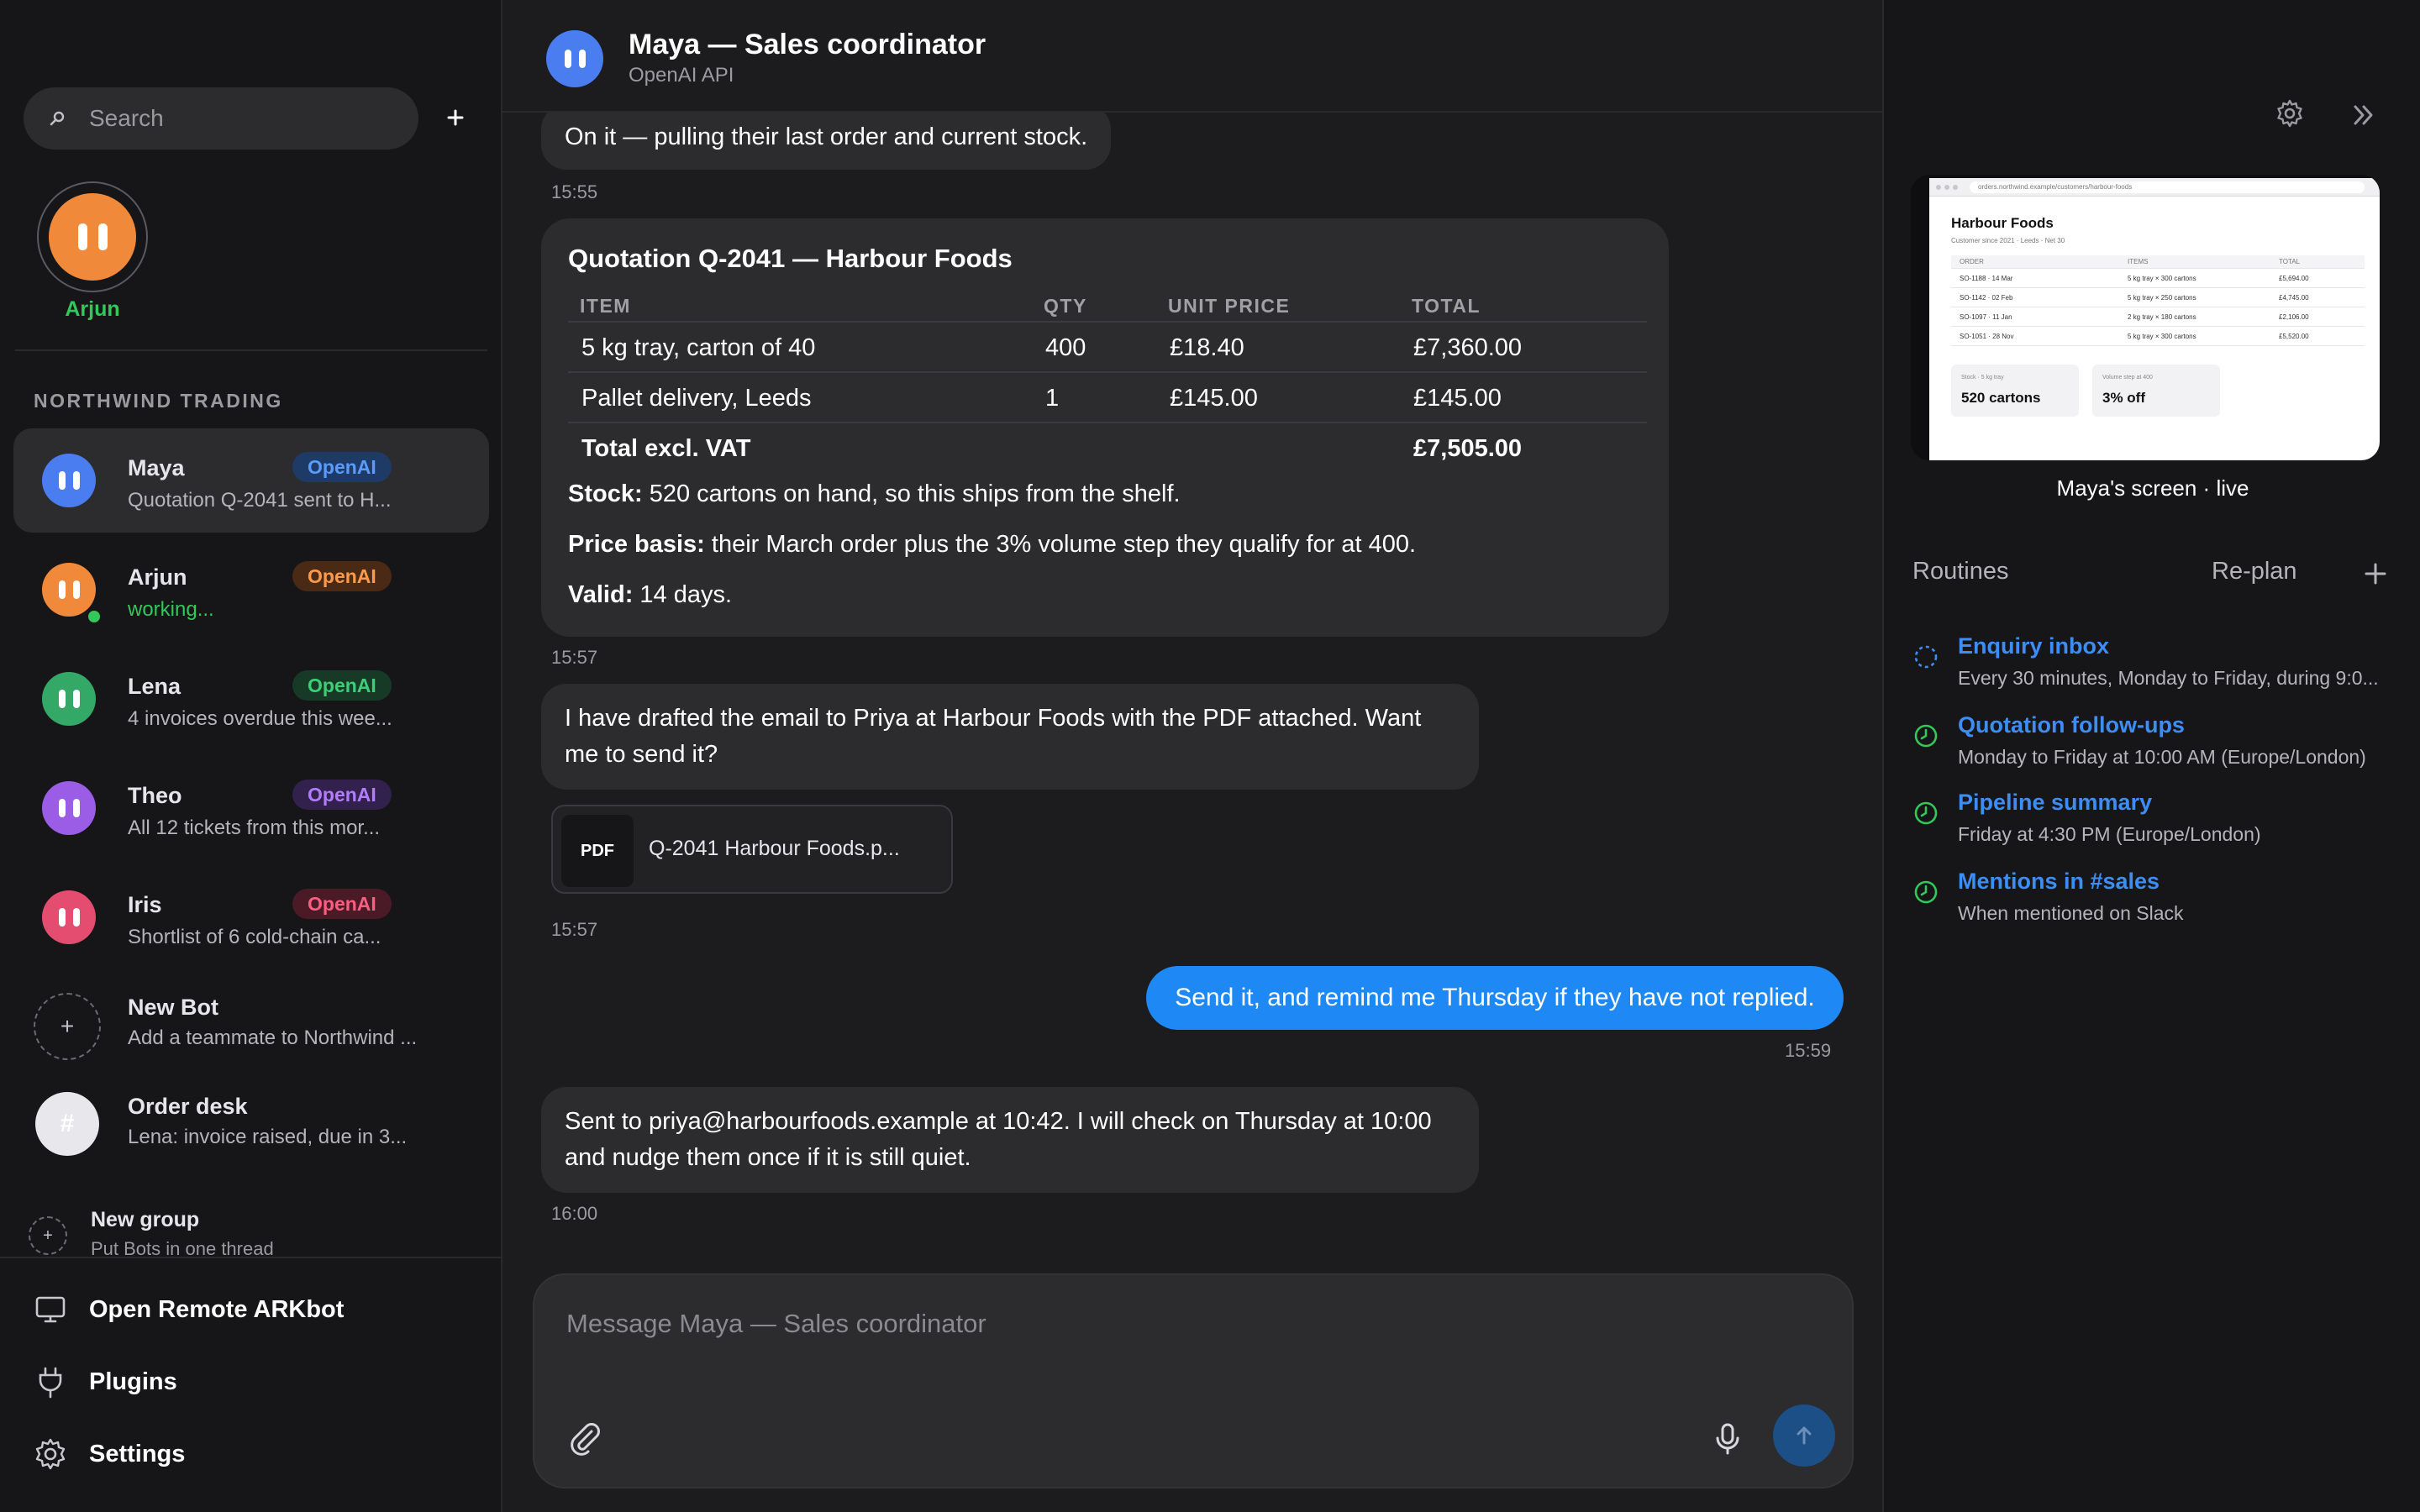  Describe the element at coordinates (58, 118) in the screenshot. I see `search-icon` at that location.